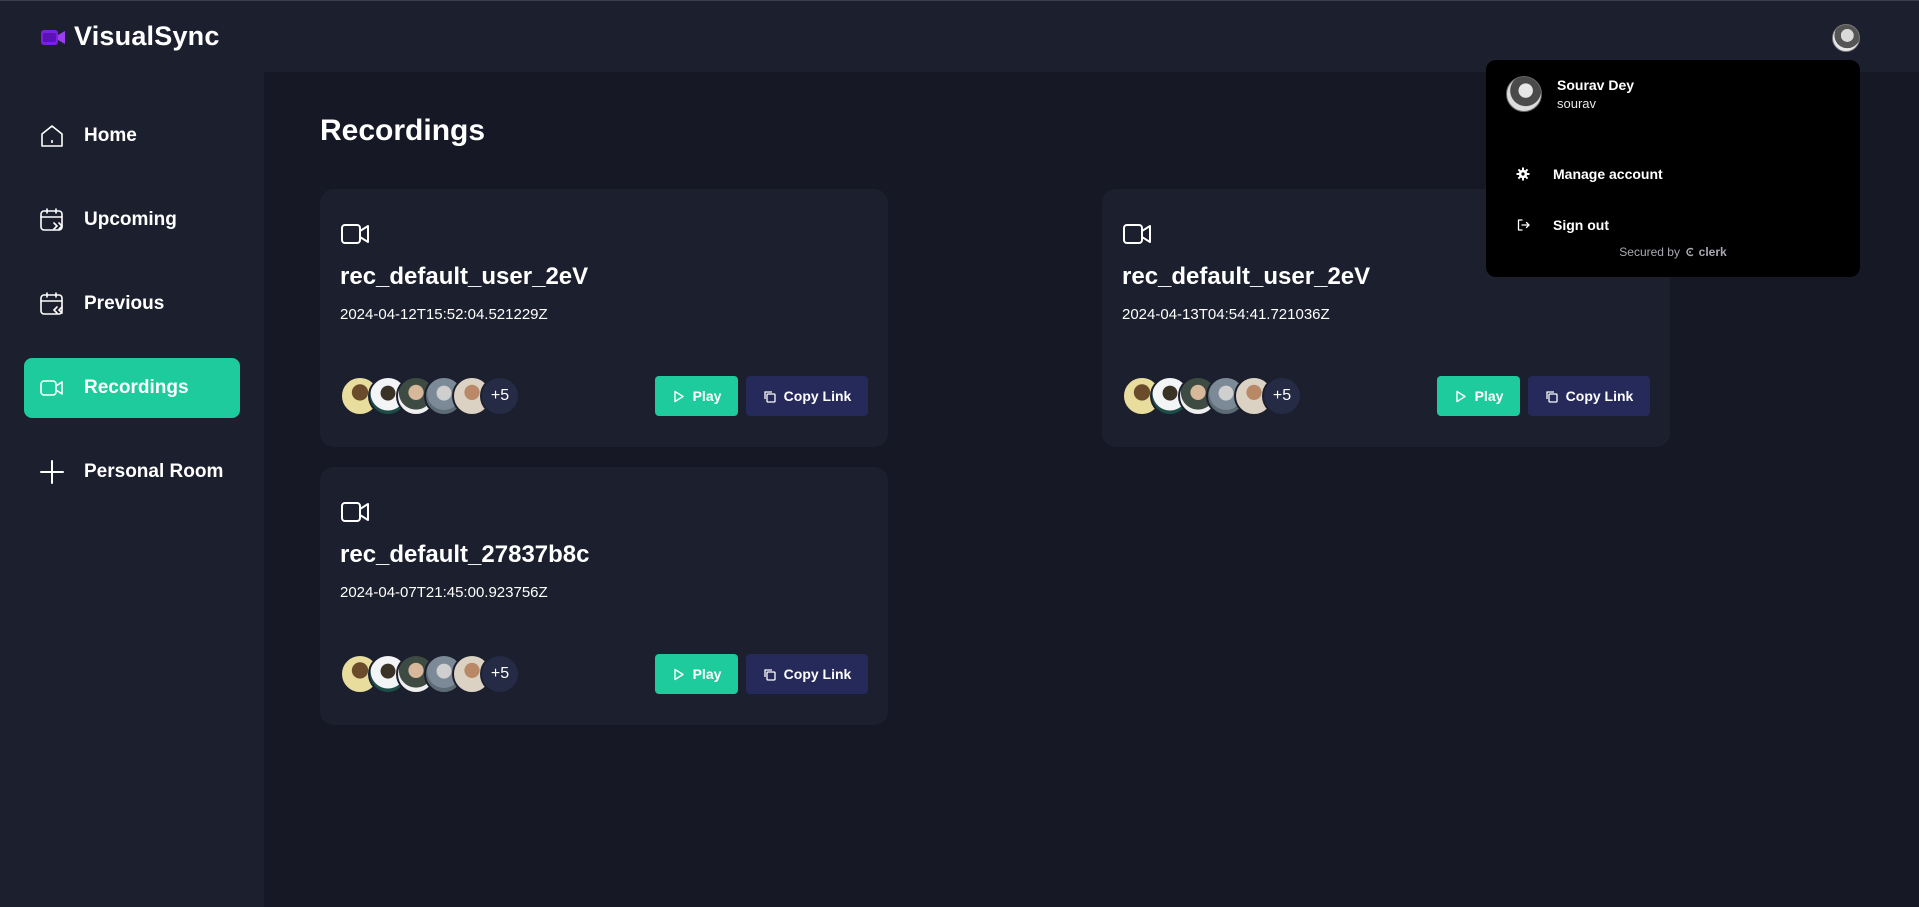  I want to click on recording-date: 2024-04-13T04:54:41.721036Z, so click(1226, 314).